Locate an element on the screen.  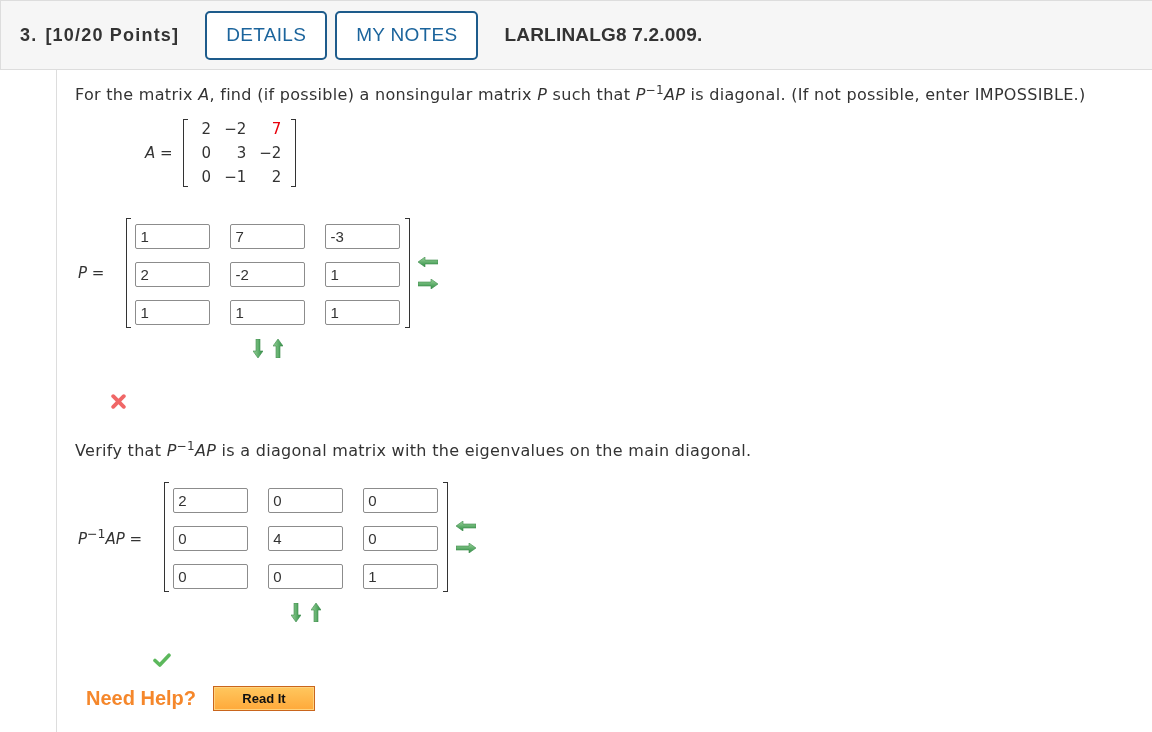
need-help-label: Need Help? is located at coordinates (141, 698).